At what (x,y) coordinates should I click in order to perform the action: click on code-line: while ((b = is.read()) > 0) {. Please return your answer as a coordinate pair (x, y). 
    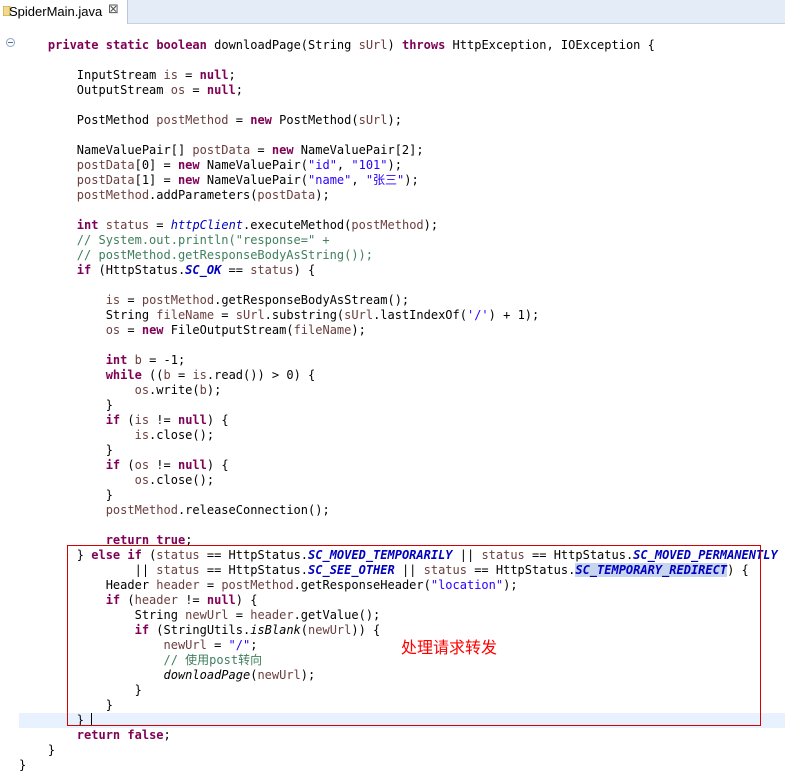
    Looking at the image, I should click on (210, 375).